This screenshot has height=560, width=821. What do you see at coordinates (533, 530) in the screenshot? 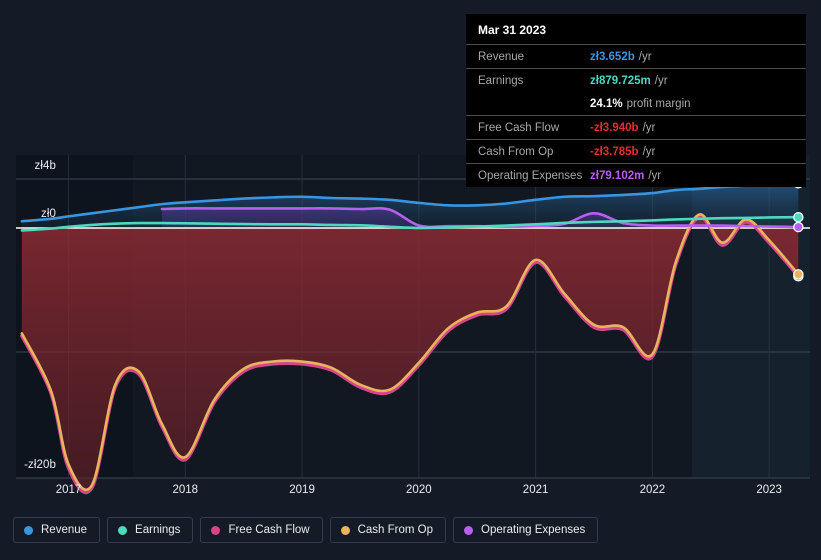
I see `legend-item-label: Operating Expenses` at bounding box center [533, 530].